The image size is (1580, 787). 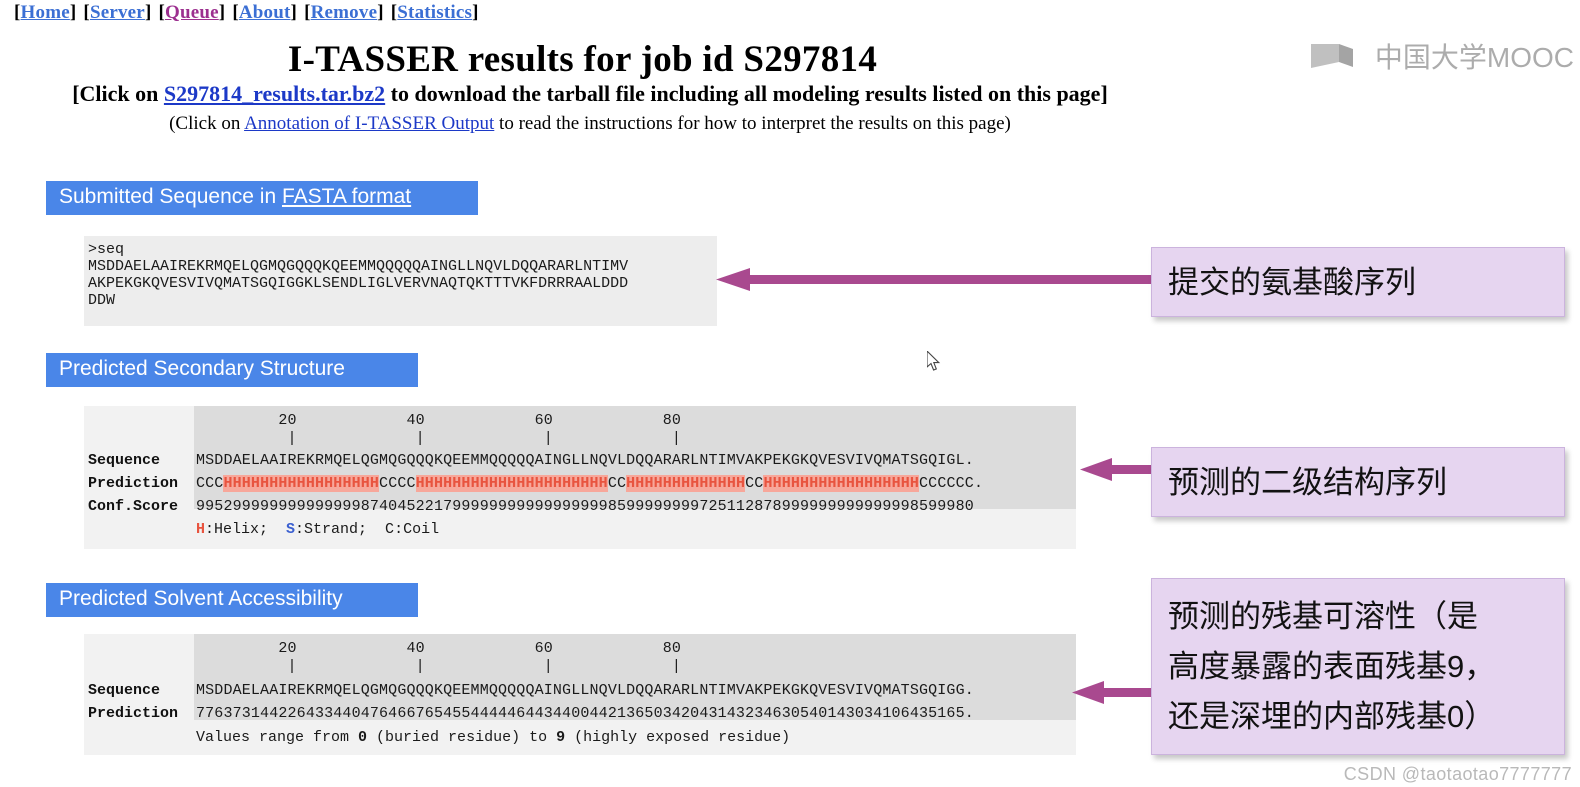 What do you see at coordinates (439, 420) in the screenshot?
I see `ss-ruler-numbers: 20 40 60 80` at bounding box center [439, 420].